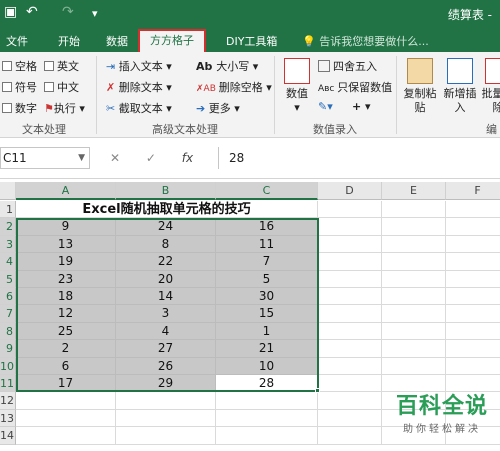  What do you see at coordinates (251, 41) in the screenshot?
I see `tab-diy-toolbox: DIY工具箱` at bounding box center [251, 41].